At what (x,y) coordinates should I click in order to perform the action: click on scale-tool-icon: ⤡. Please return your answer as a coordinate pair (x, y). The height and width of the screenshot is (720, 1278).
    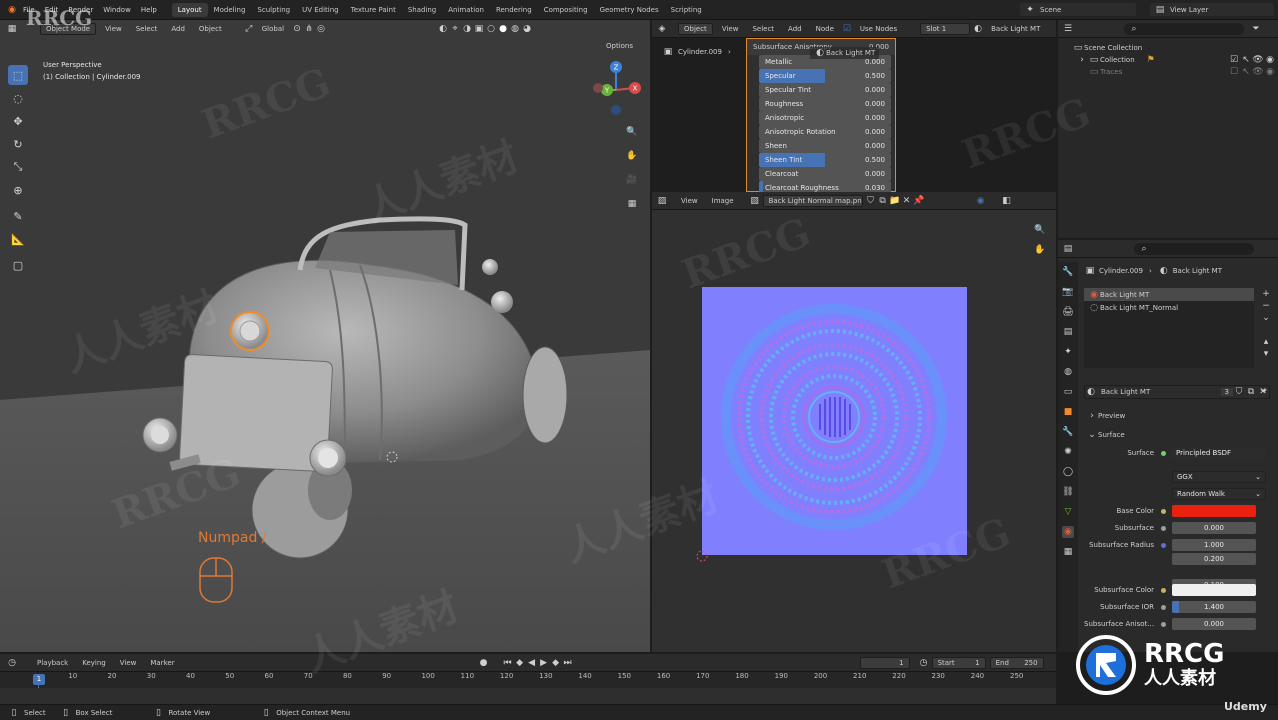
    Looking at the image, I should click on (18, 167).